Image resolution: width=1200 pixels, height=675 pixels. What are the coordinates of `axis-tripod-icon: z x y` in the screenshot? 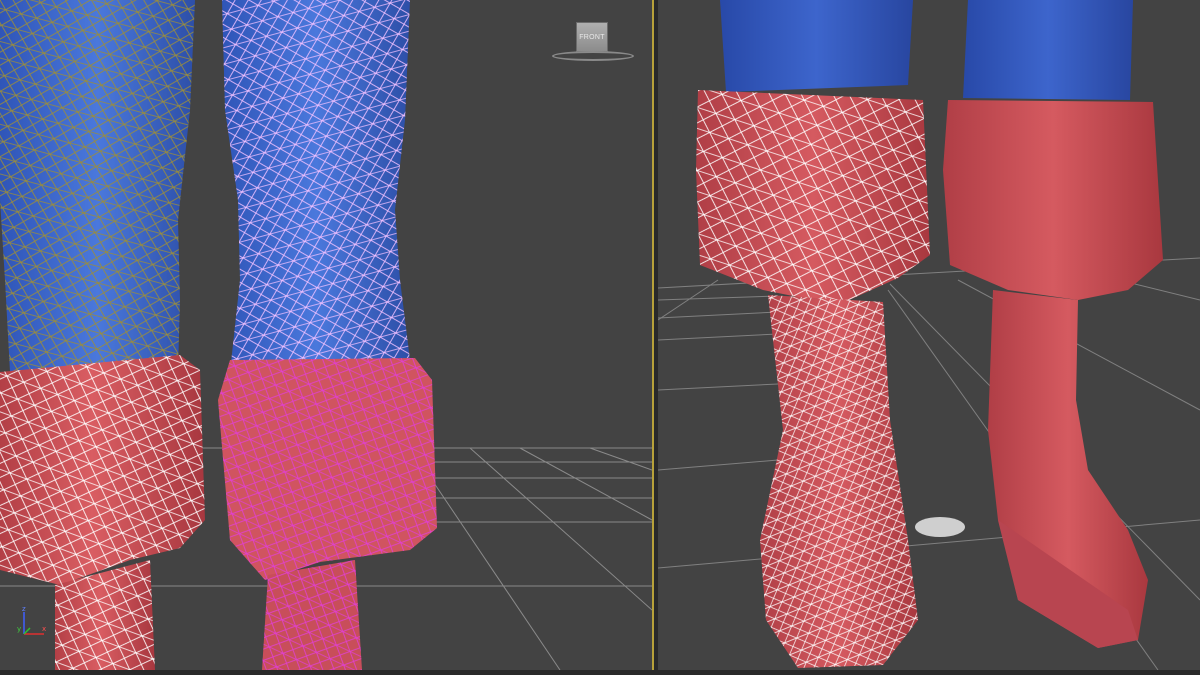 It's located at (31, 620).